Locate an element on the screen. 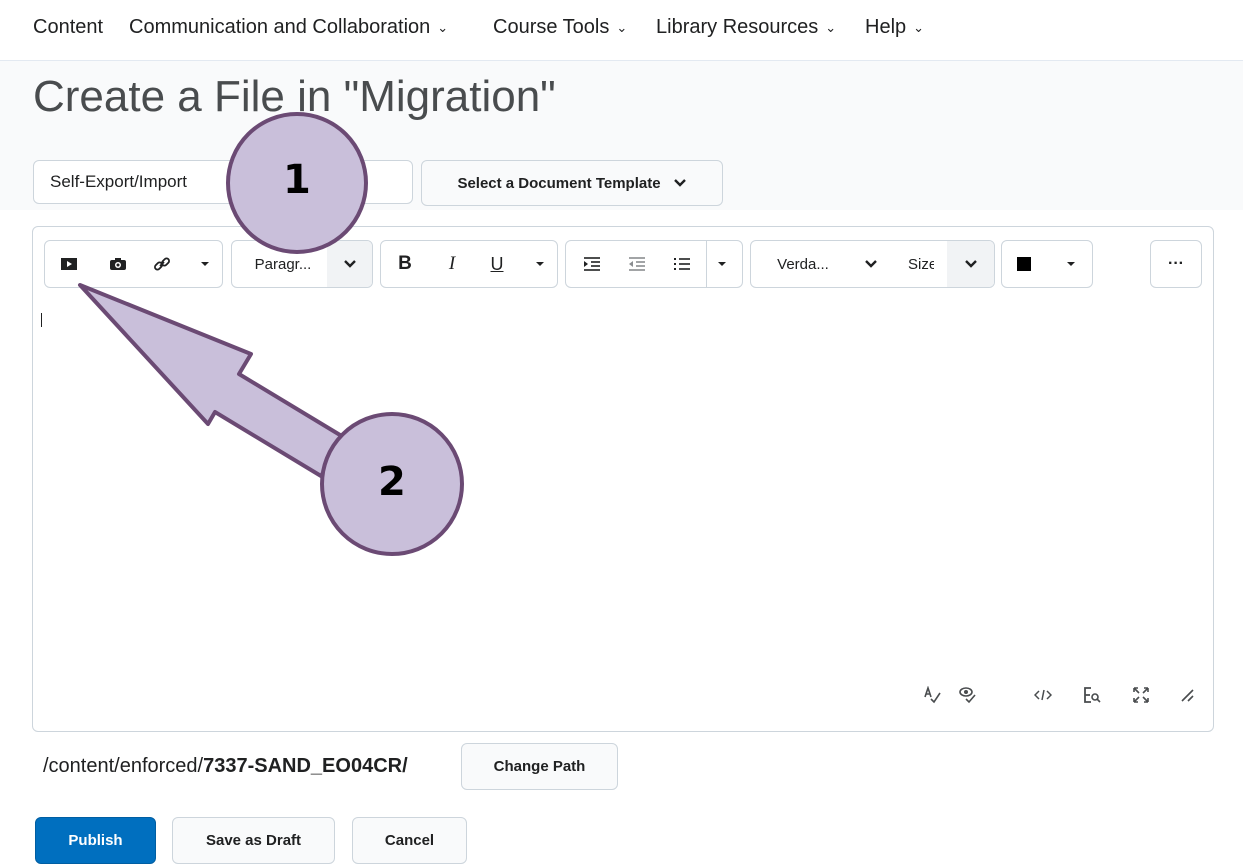 Image resolution: width=1243 pixels, height=867 pixels. insert-stuff-icon is located at coordinates (69, 264).